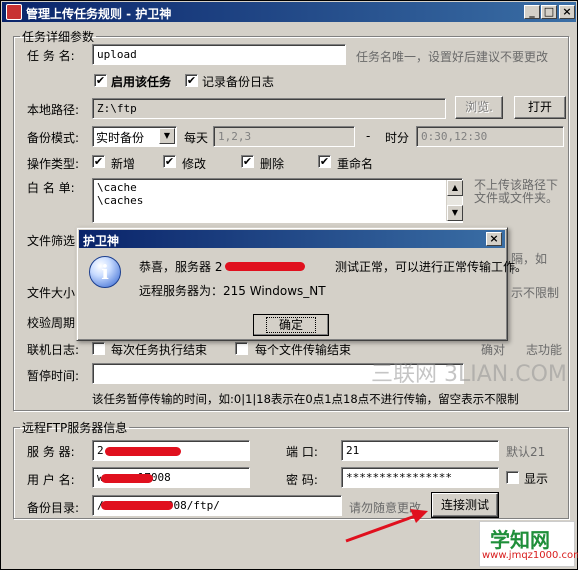 The image size is (578, 570). Describe the element at coordinates (490, 136) in the screenshot. I see `time-input: 0:30,12:30` at that location.